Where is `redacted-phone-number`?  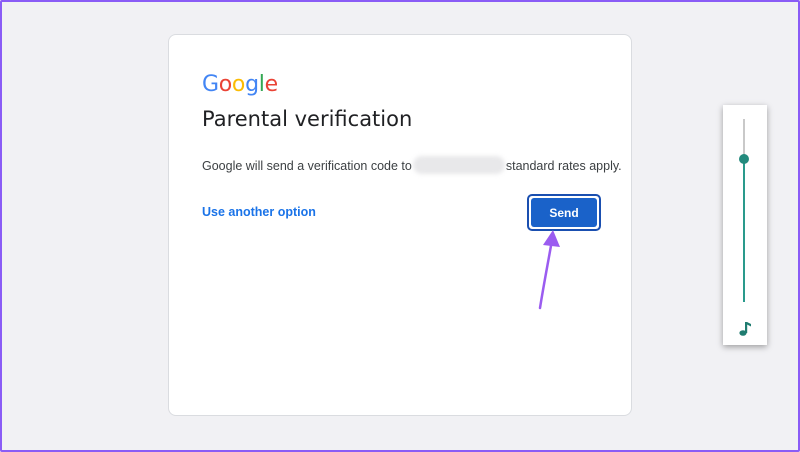
redacted-phone-number is located at coordinates (458, 165).